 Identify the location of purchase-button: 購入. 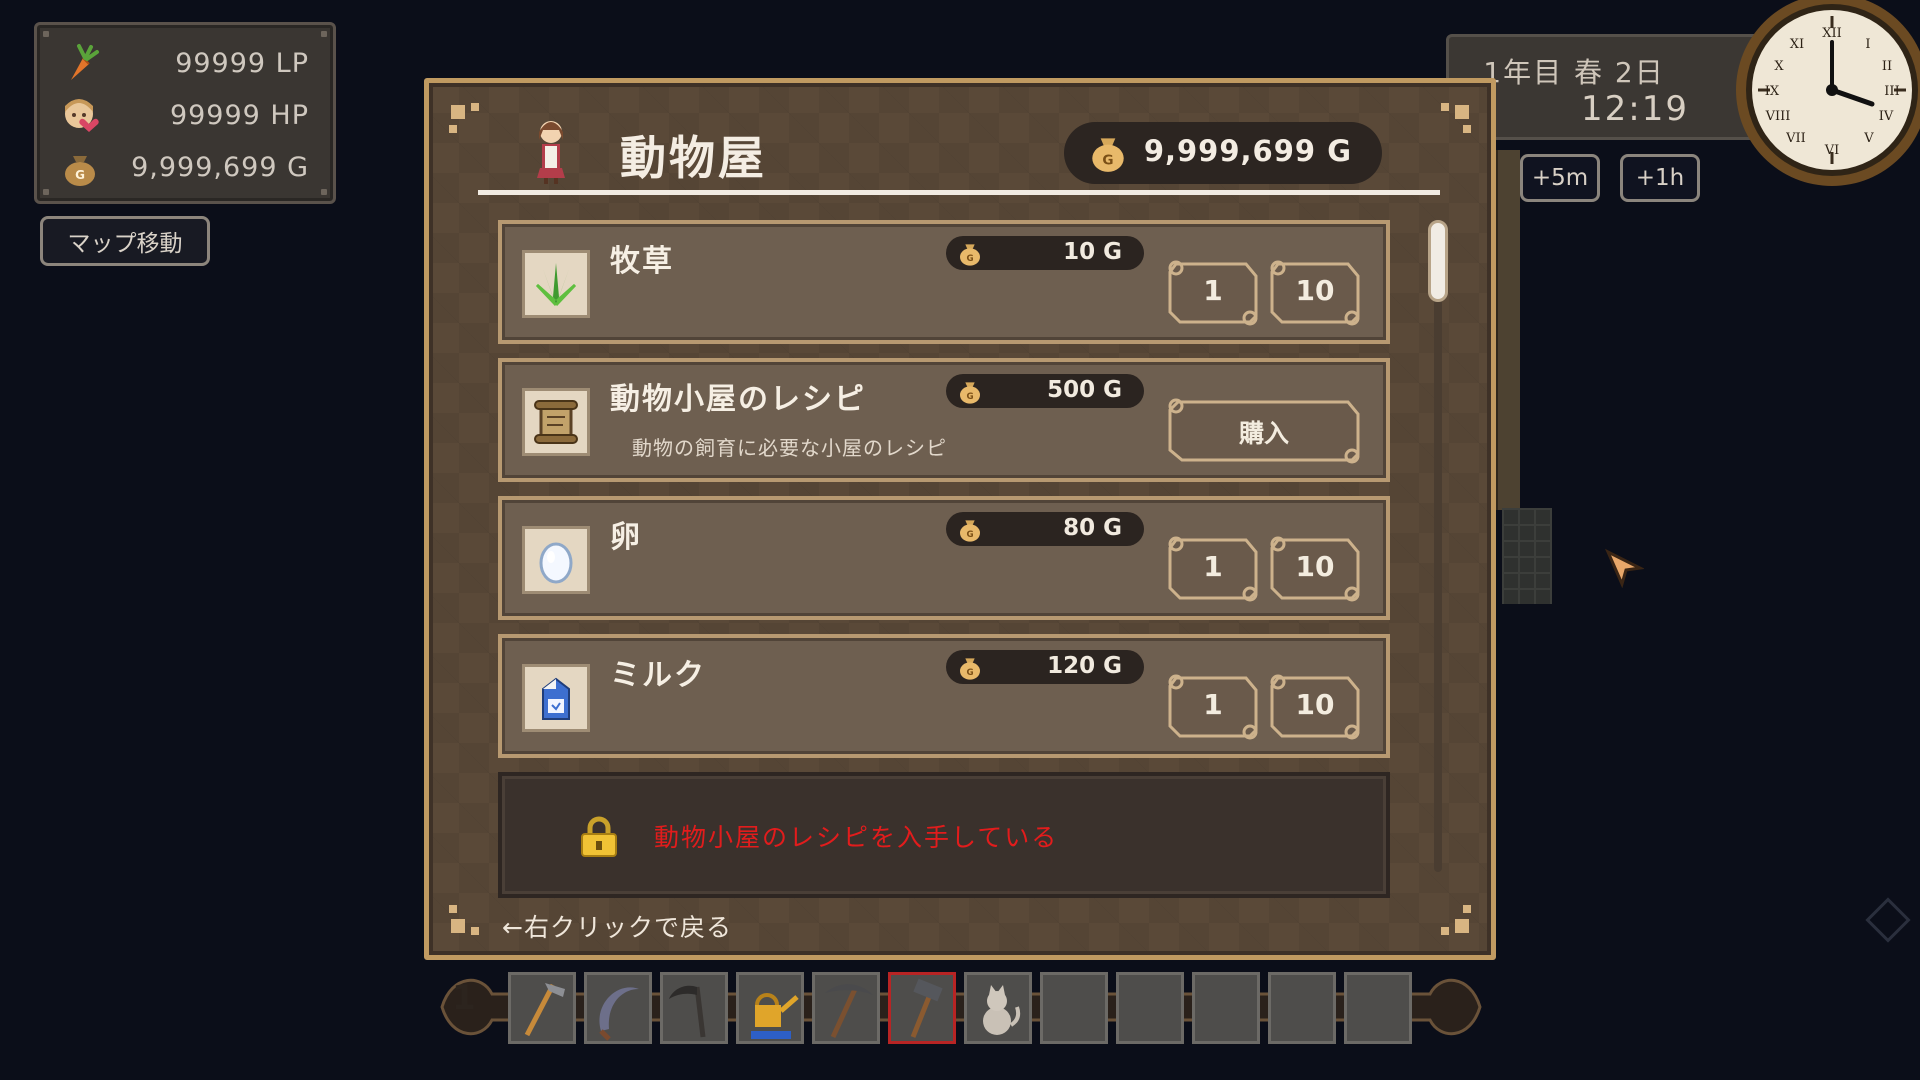
(1264, 431).